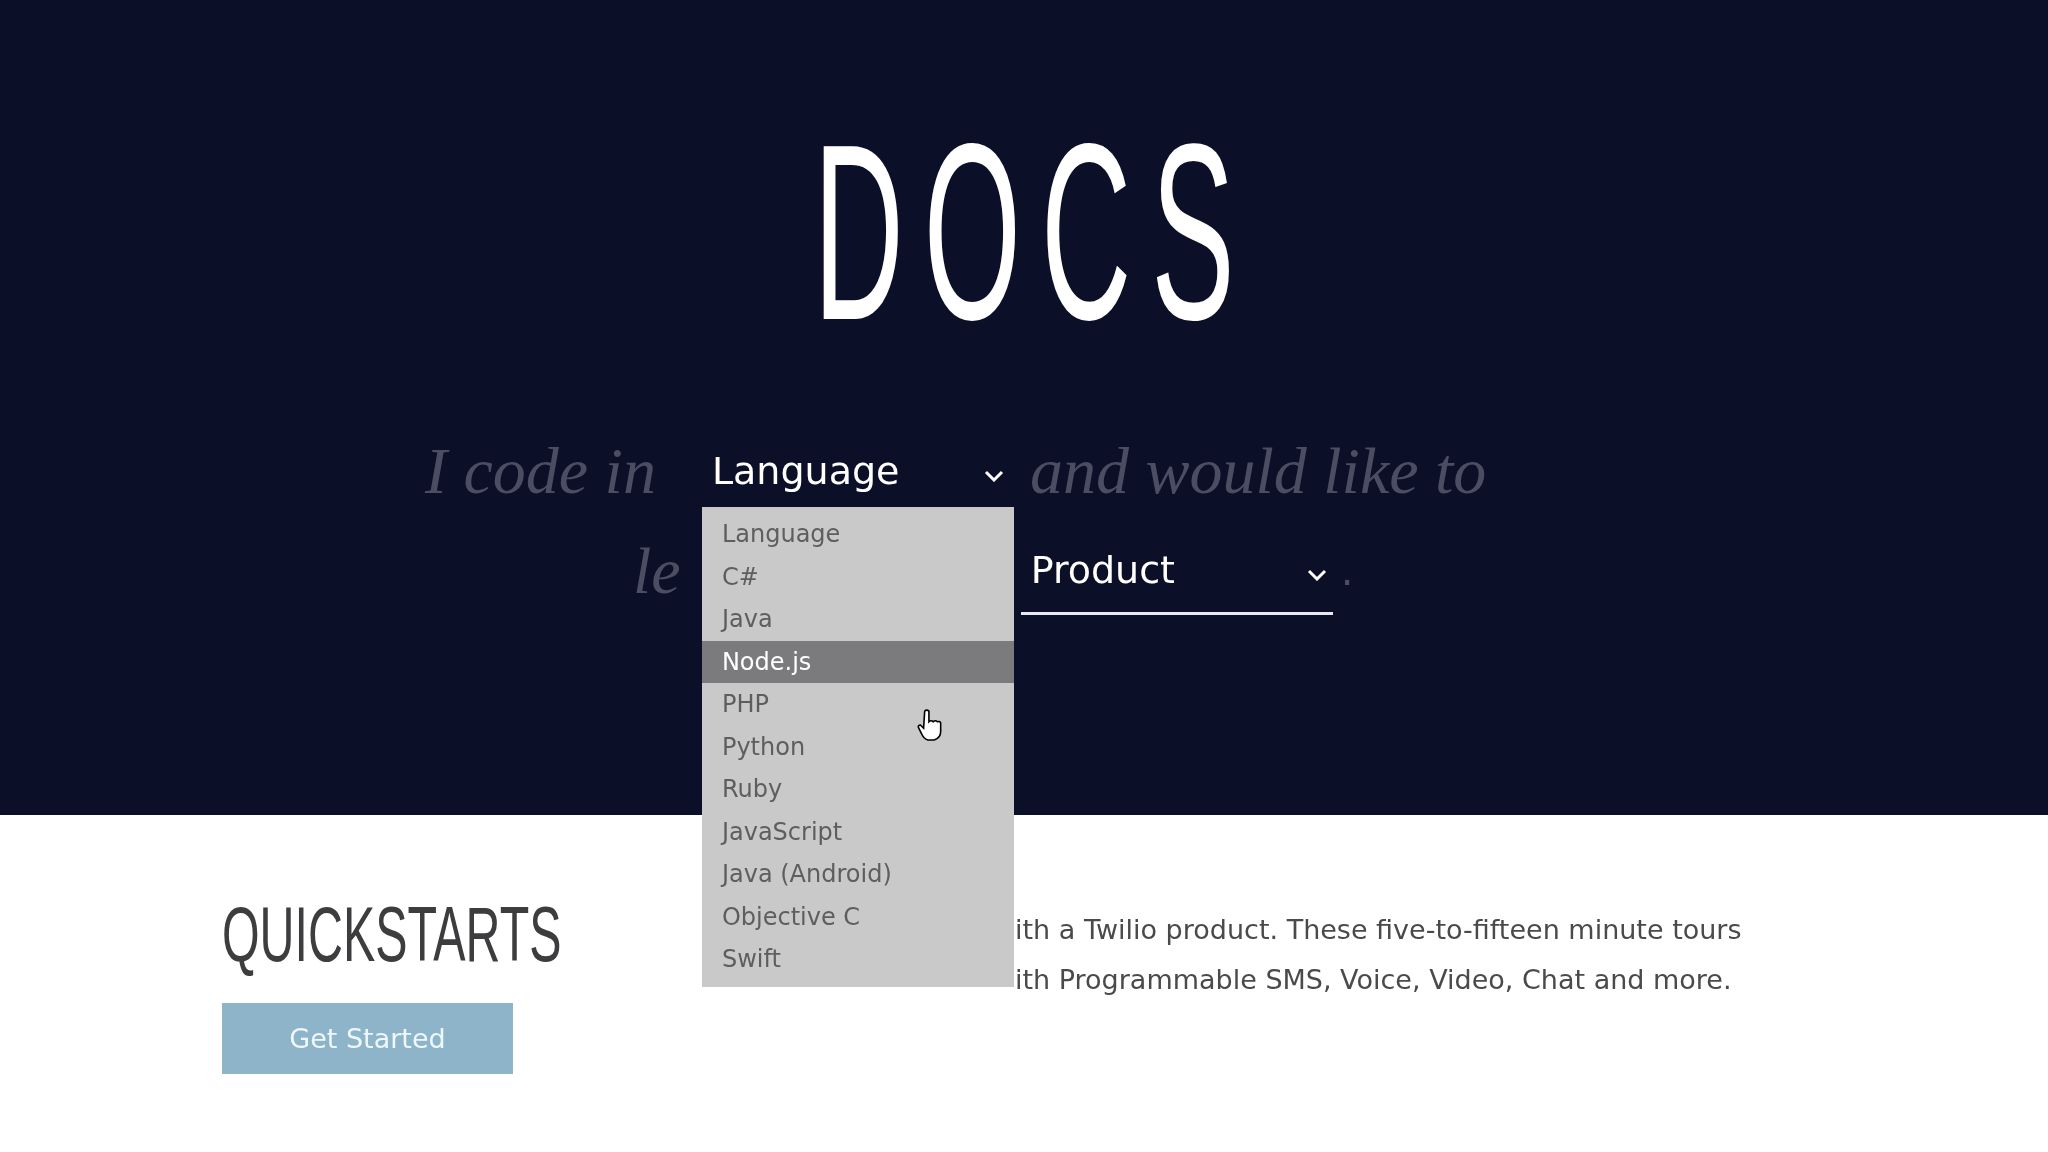 This screenshot has width=2048, height=1152. I want to click on language-option: Java (Android), so click(857, 874).